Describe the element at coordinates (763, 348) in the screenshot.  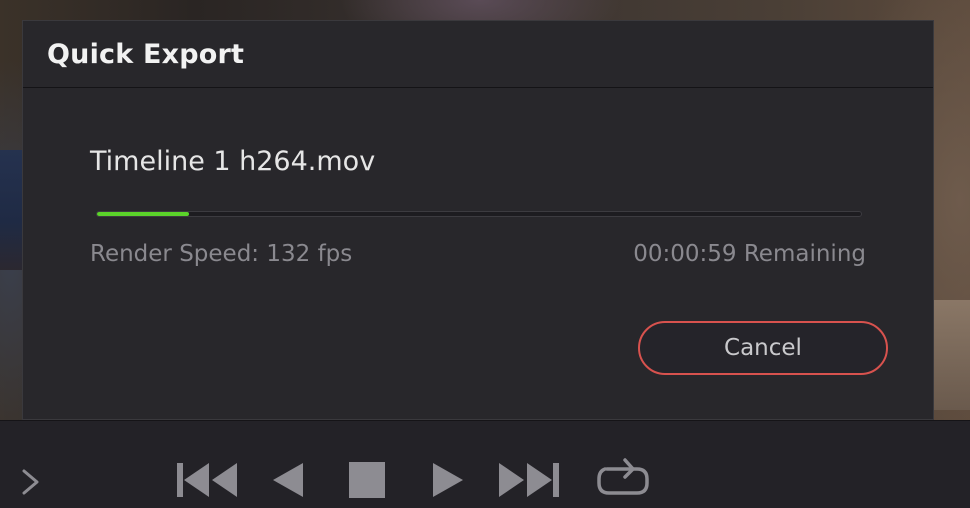
I see `cancel-button: Cancel` at that location.